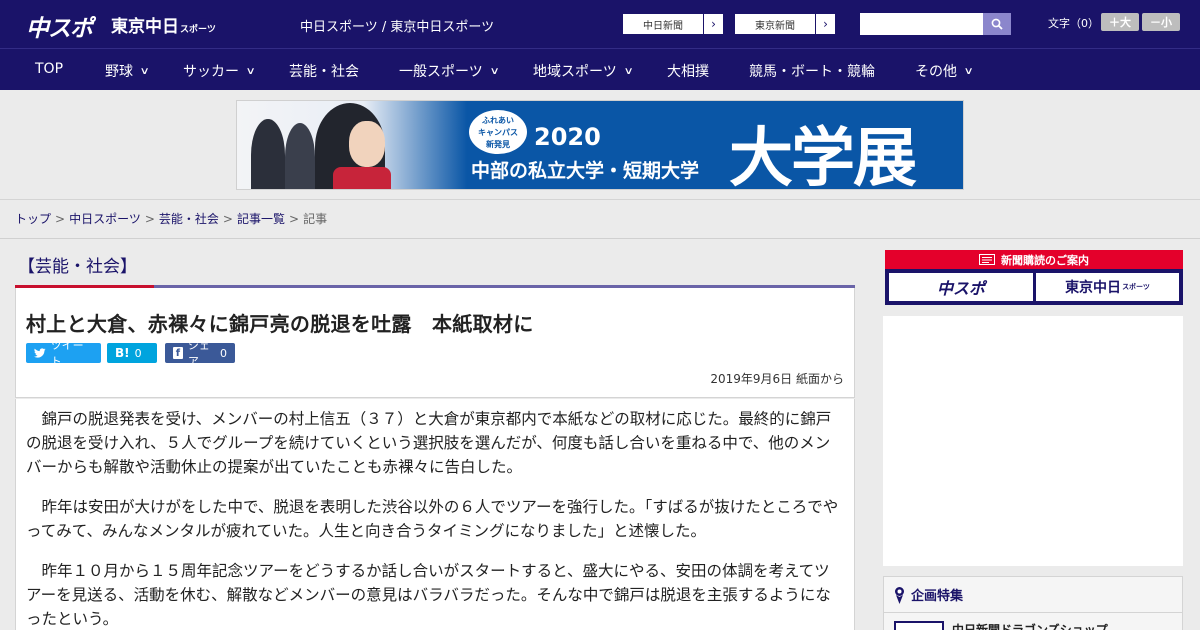  I want to click on nav-item-entertainment: 芸能・社会, so click(324, 71).